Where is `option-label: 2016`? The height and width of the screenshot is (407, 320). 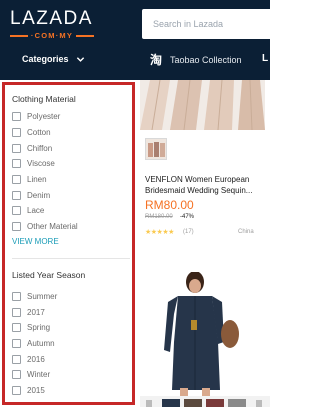
option-label: 2016 is located at coordinates (36, 359).